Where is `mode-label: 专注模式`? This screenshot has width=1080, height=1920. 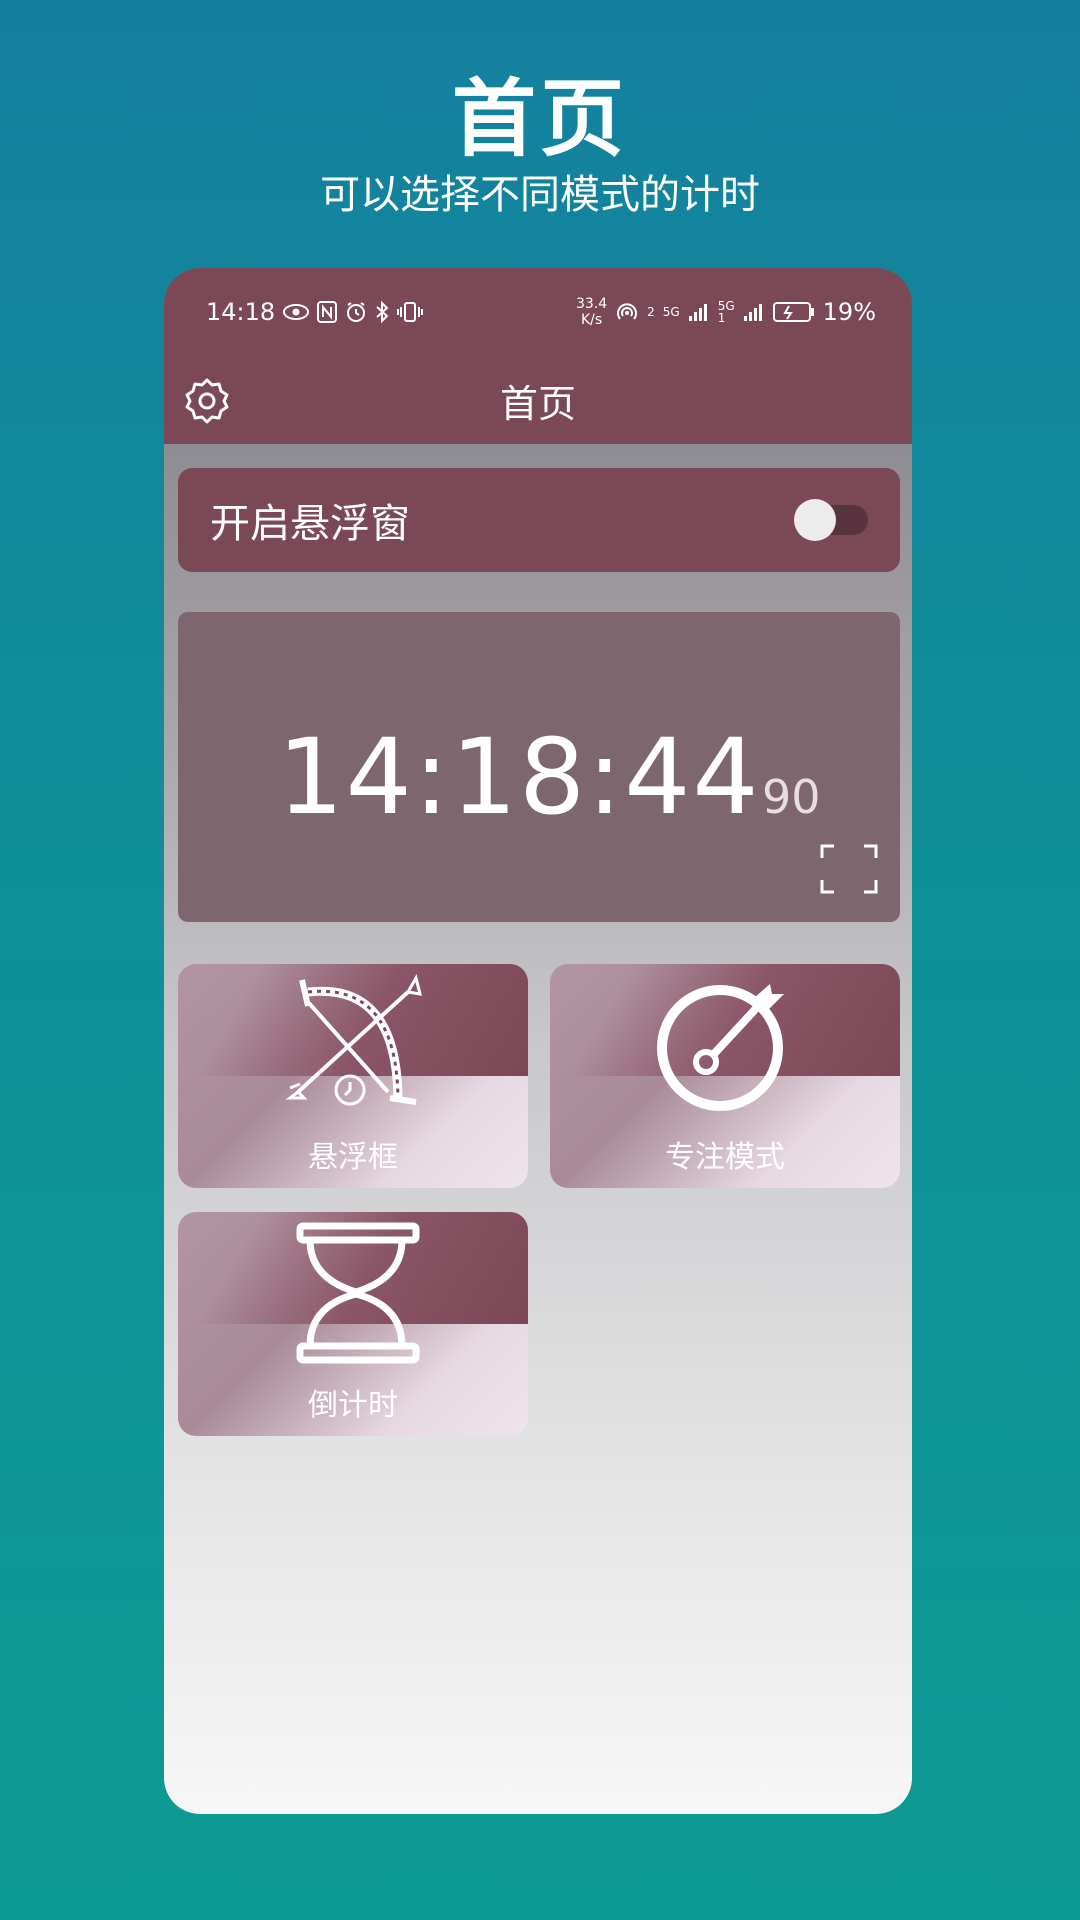
mode-label: 专注模式 is located at coordinates (725, 1157).